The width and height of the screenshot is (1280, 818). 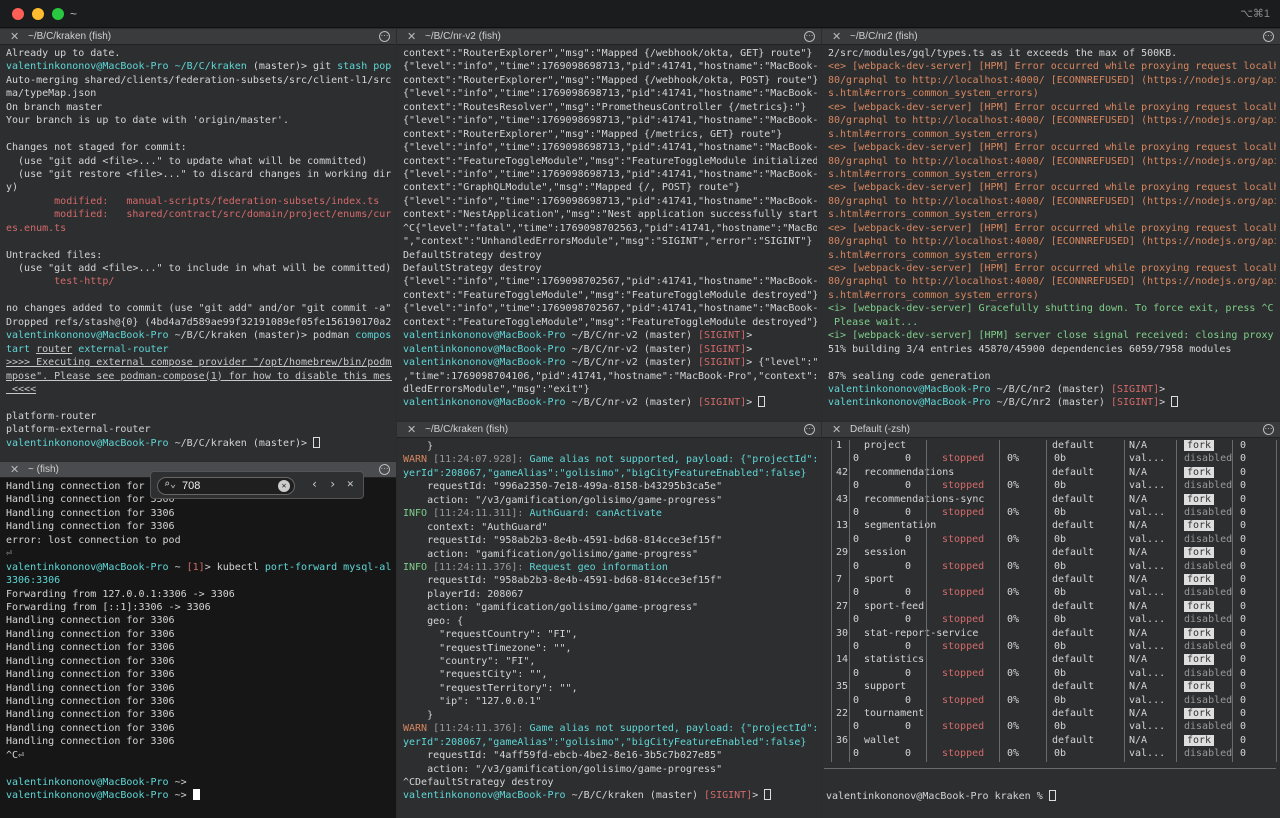 I want to click on pane-tab: ✕ ~/B/C/nr2 (fish) ⋯, so click(x=1051, y=37).